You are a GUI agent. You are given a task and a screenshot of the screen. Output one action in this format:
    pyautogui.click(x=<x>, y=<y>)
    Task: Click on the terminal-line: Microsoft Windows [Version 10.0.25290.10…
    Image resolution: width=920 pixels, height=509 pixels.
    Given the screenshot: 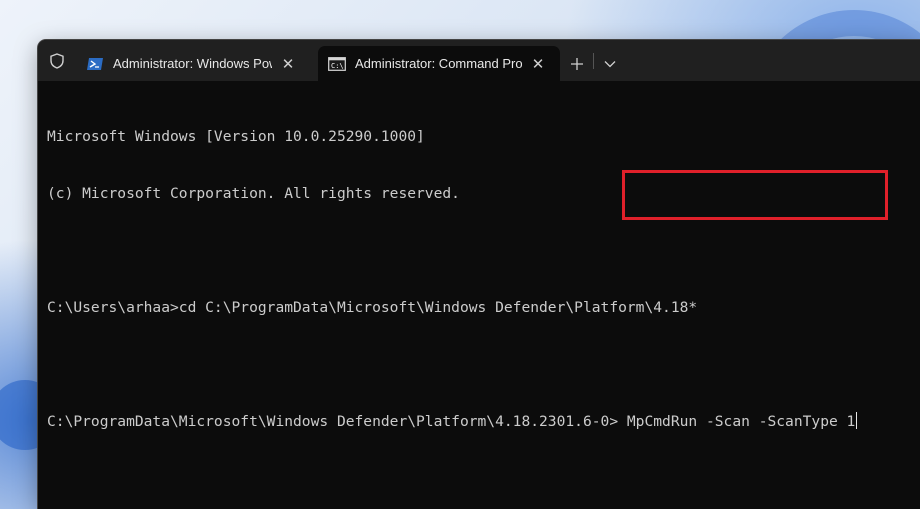 What is the action you would take?
    pyautogui.click(x=236, y=136)
    